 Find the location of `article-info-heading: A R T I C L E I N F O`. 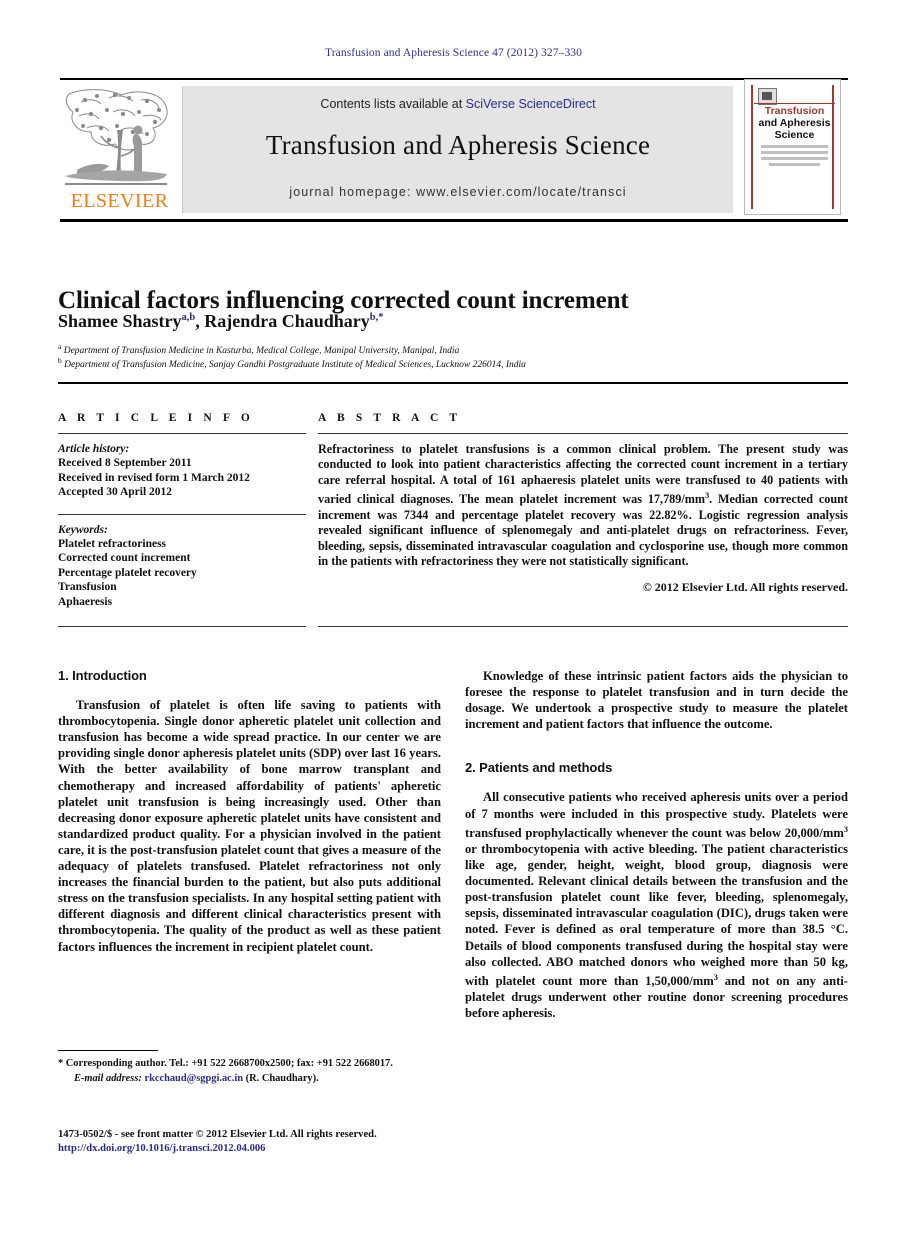

article-info-heading: A R T I C L E I N F O is located at coordinates (156, 418).